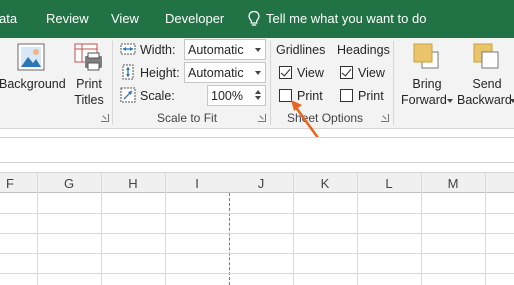 The image size is (514, 285). I want to click on width-dropdown: Automatic, so click(225, 49).